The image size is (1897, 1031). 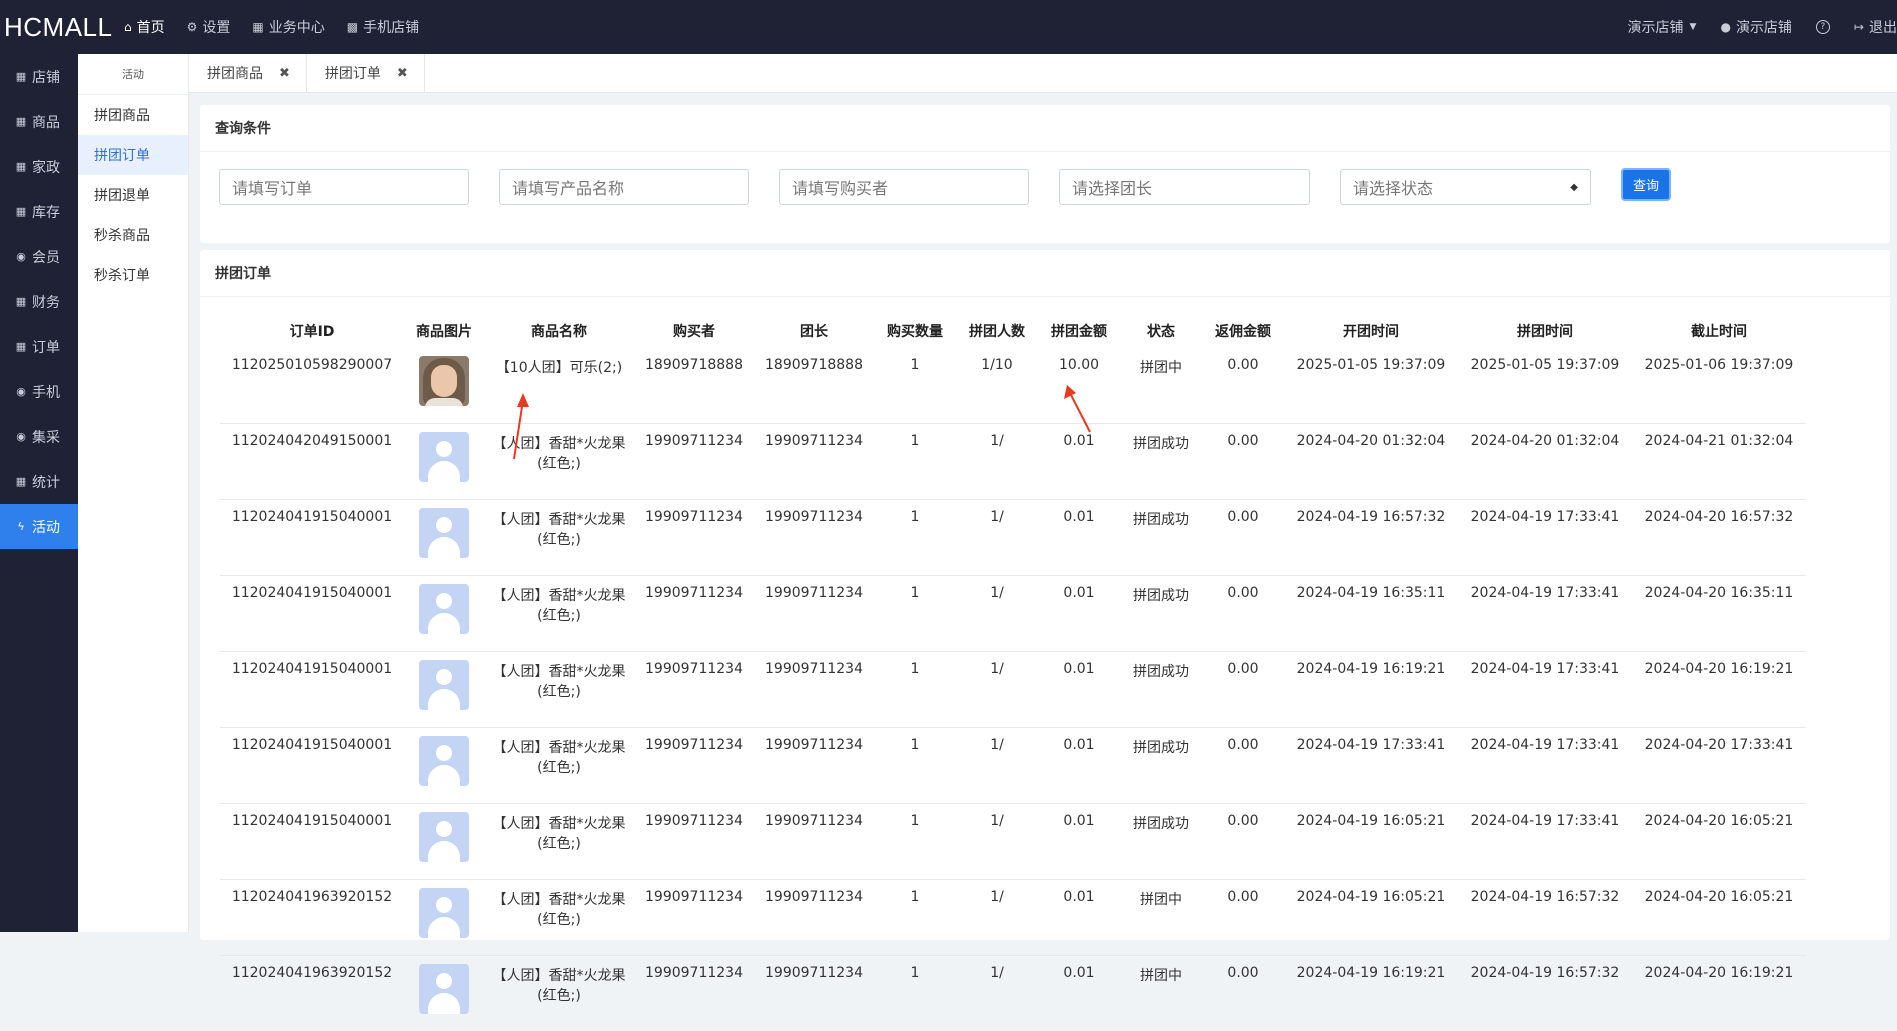 I want to click on column-header: 拼团人数, so click(x=997, y=331).